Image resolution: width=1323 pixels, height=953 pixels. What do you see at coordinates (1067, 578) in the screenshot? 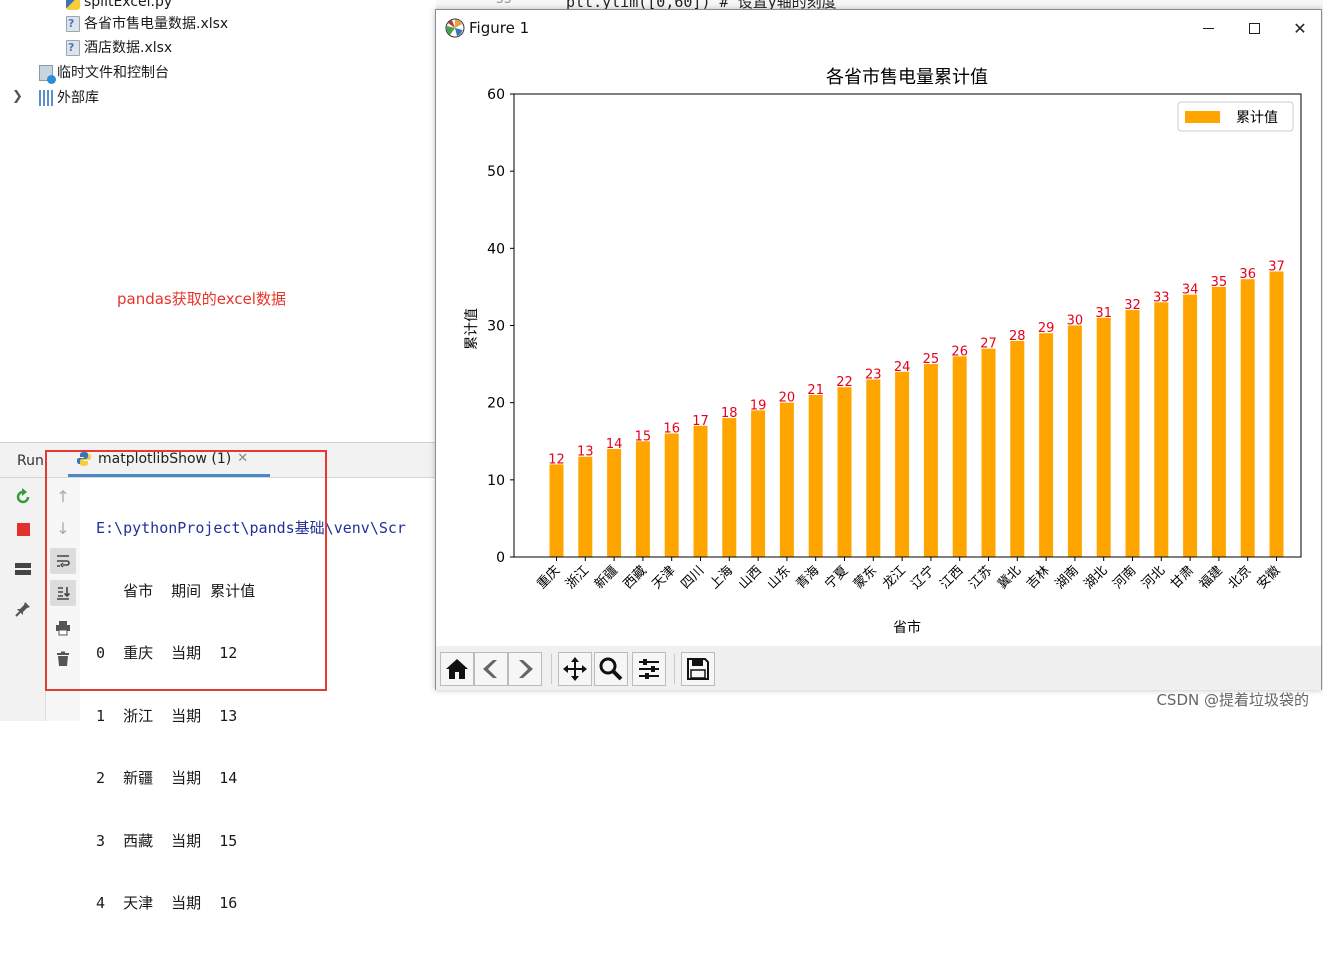
I see `x-tick-label: 湖南` at bounding box center [1067, 578].